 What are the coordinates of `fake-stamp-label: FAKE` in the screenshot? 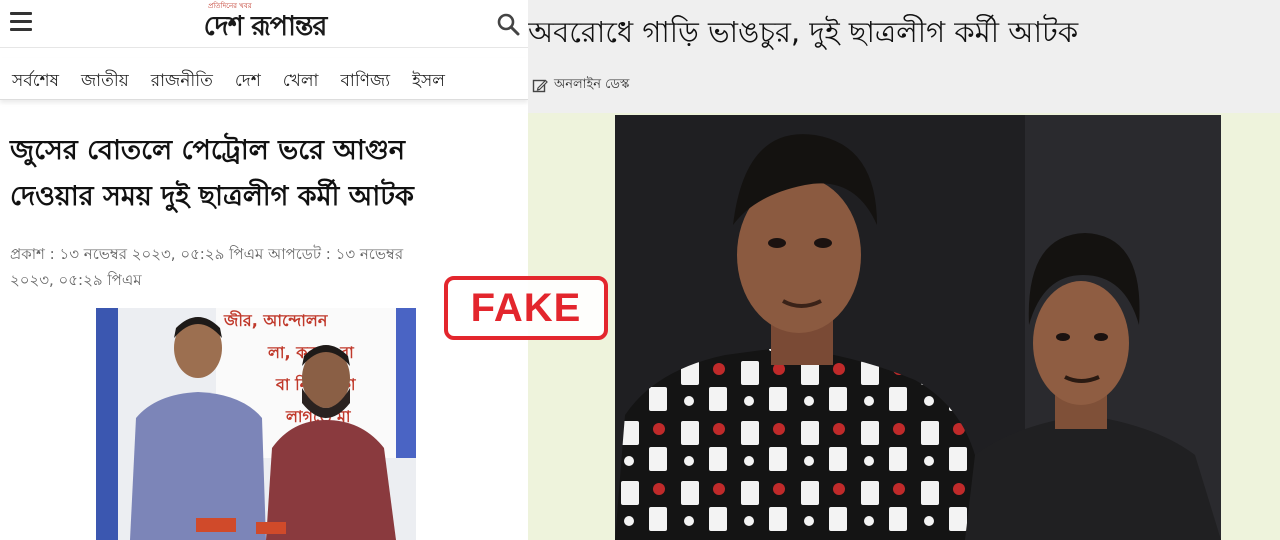 It's located at (526, 307).